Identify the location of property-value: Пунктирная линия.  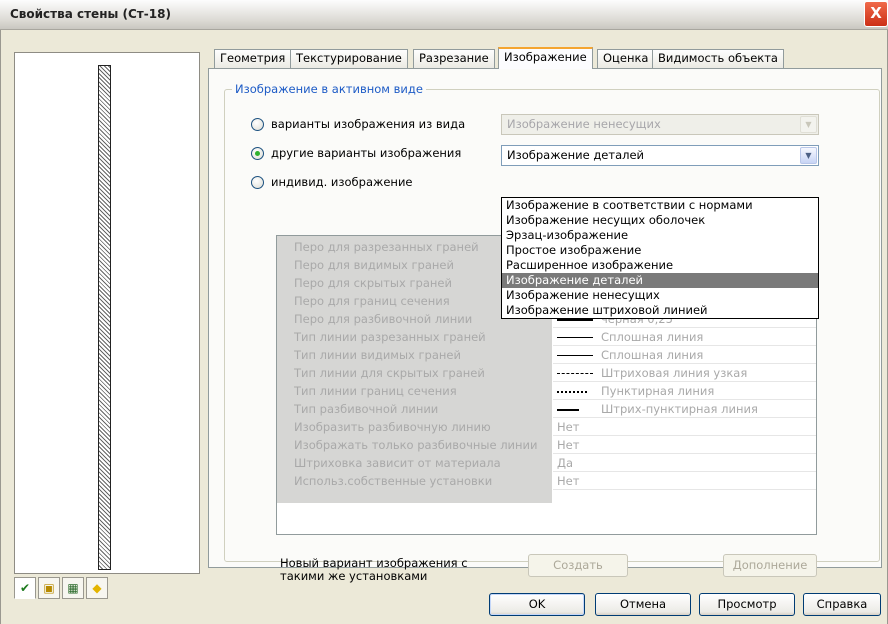
(684, 391).